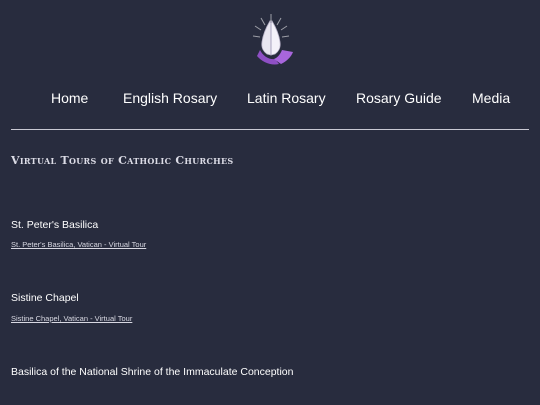 This screenshot has width=540, height=405. What do you see at coordinates (399, 98) in the screenshot?
I see `nav-rosary-guide: Rosary Guide` at bounding box center [399, 98].